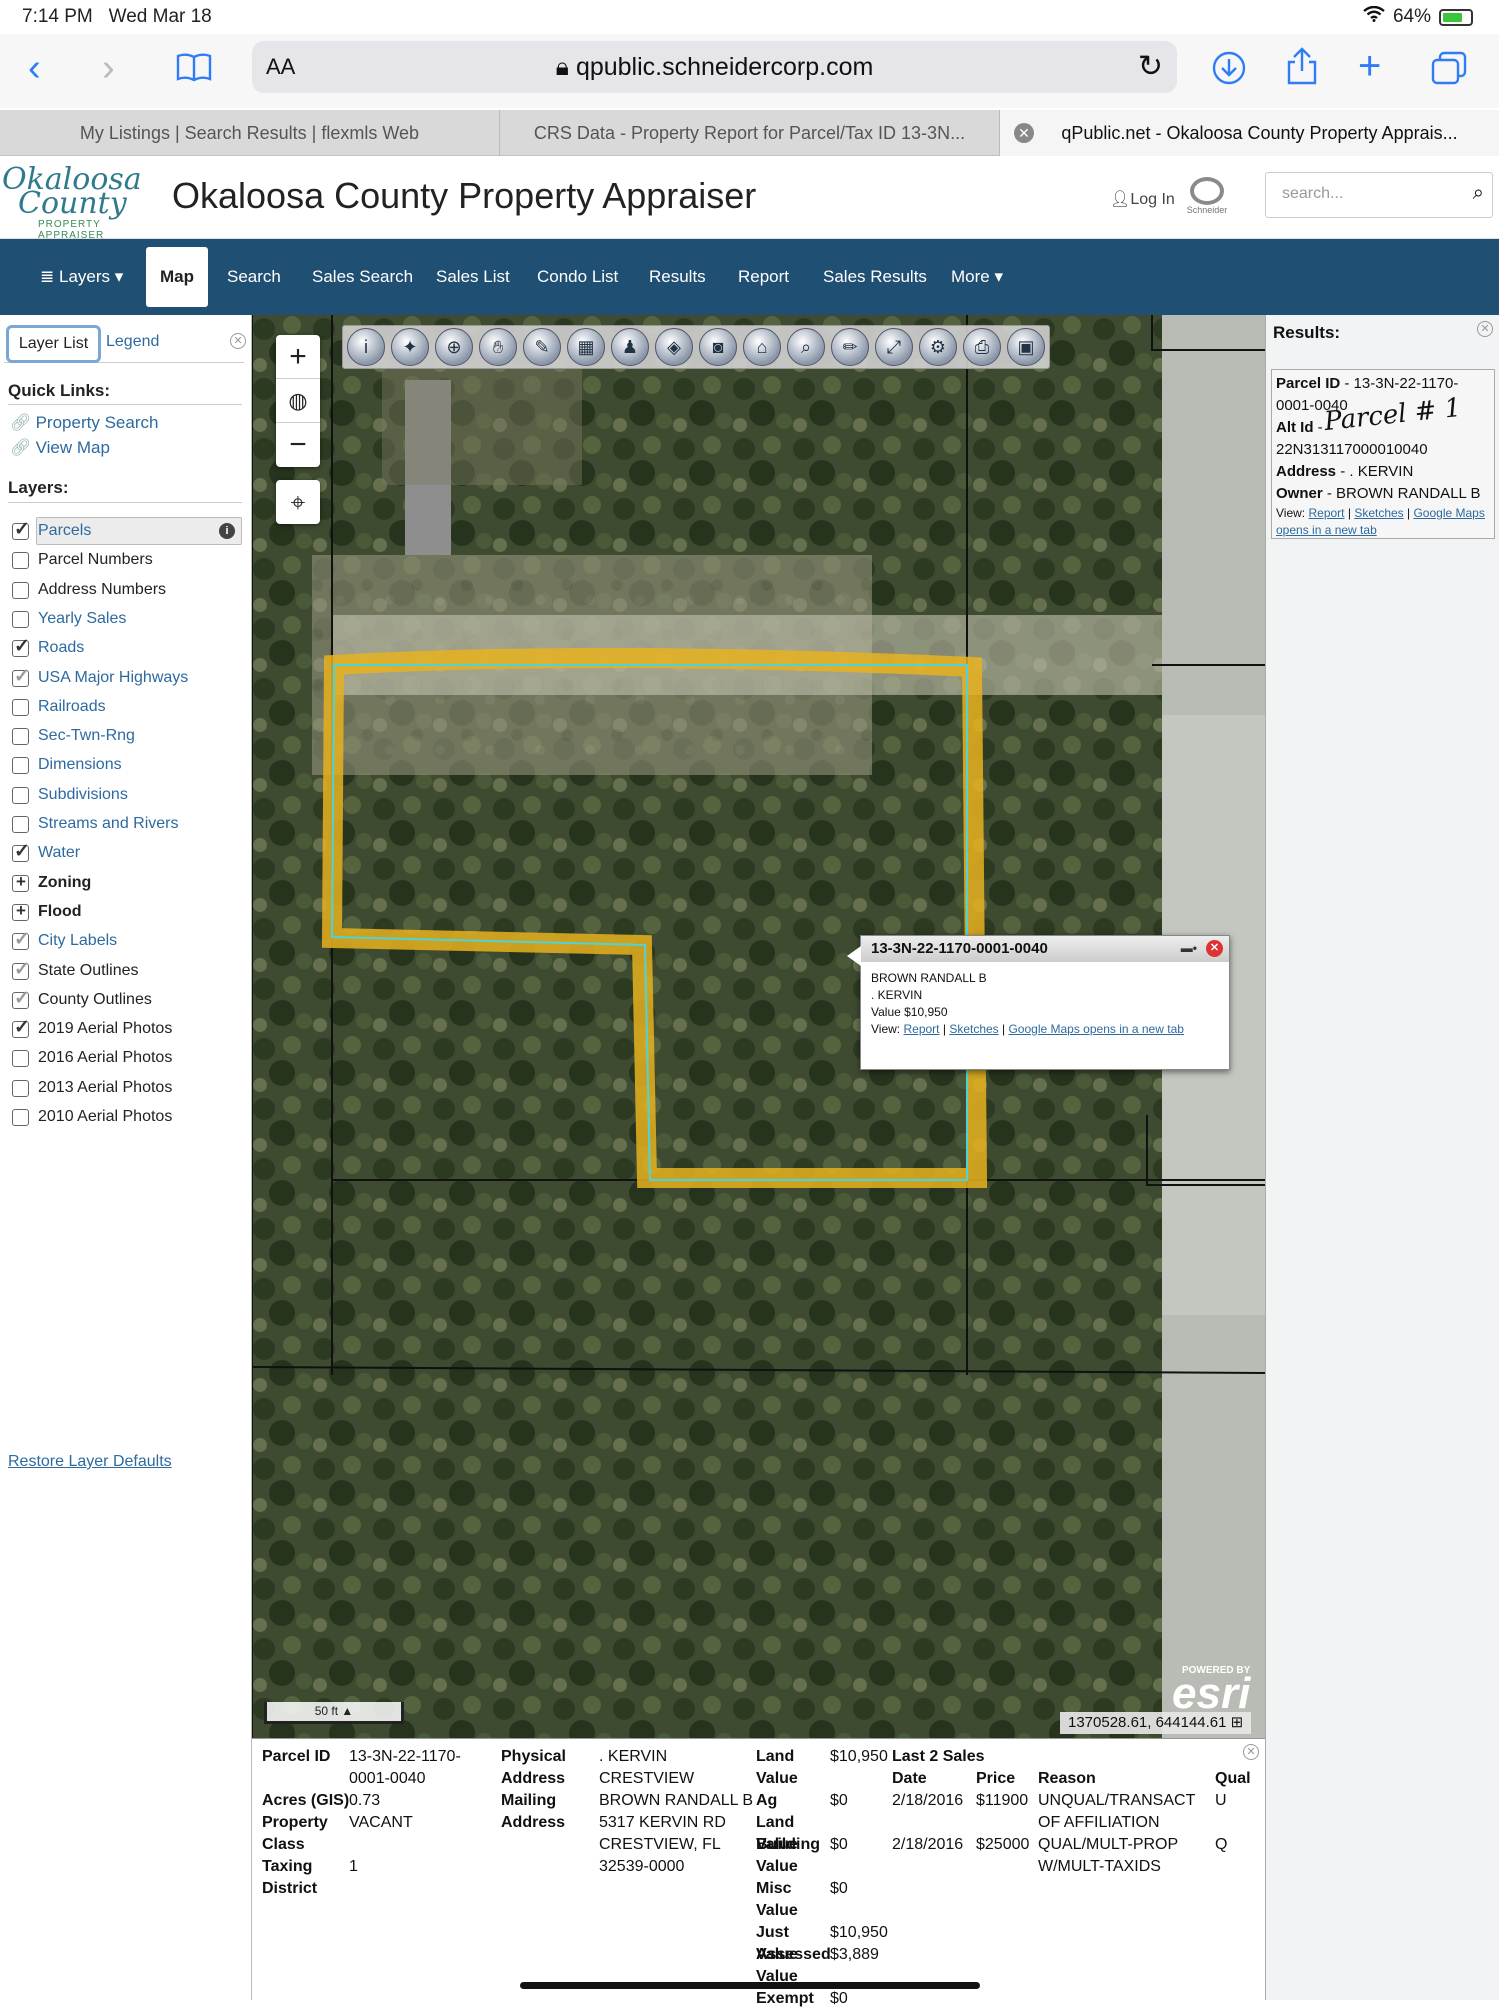 Image resolution: width=1499 pixels, height=2010 pixels. I want to click on globe-icon: ◍, so click(298, 401).